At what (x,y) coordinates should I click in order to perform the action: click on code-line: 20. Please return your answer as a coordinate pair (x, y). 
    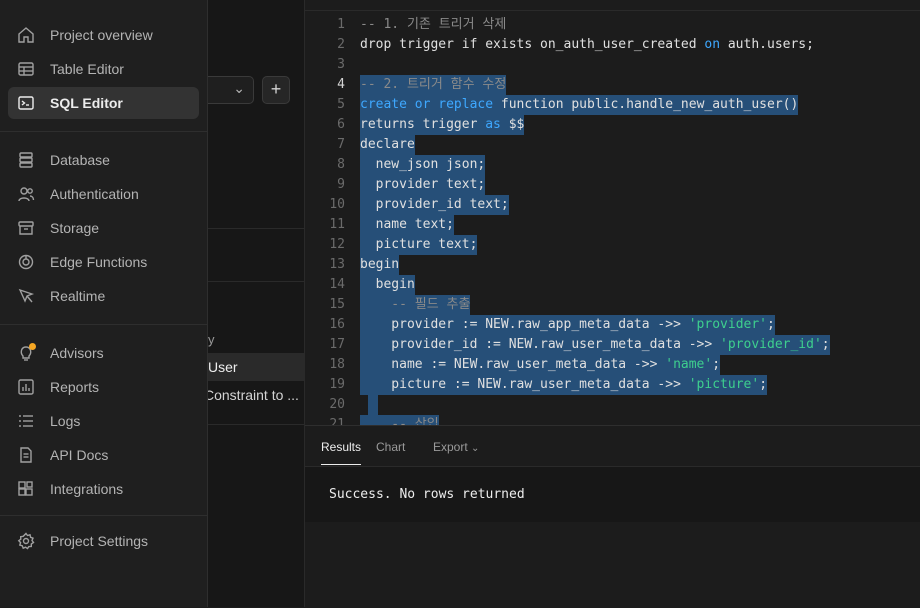
    Looking at the image, I should click on (612, 405).